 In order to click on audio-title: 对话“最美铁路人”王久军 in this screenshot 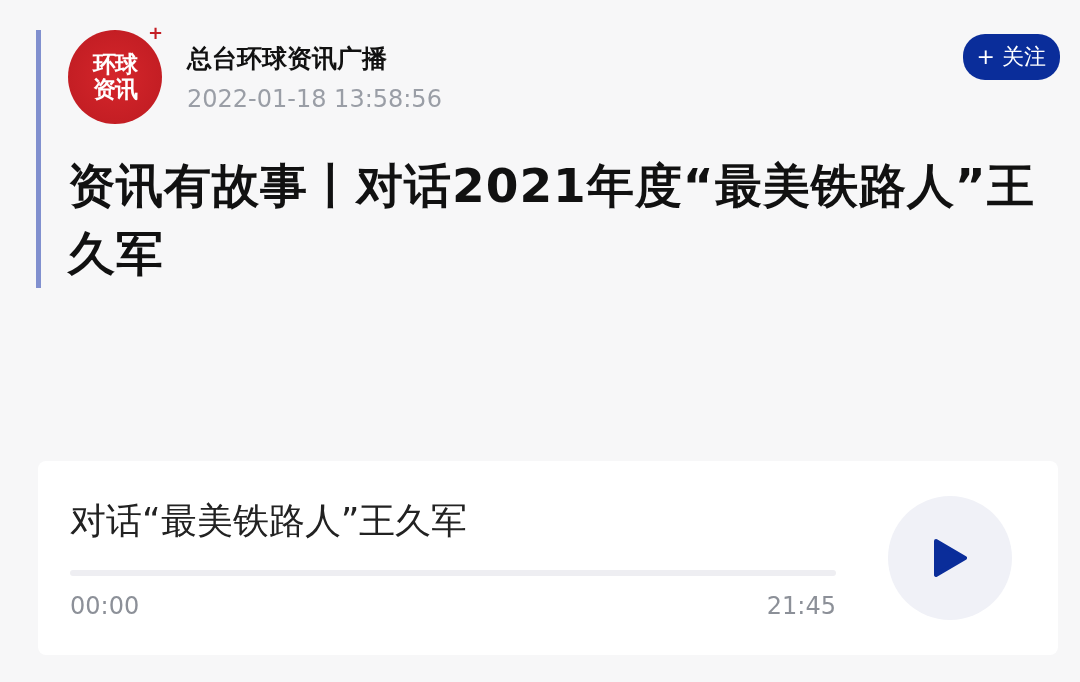, I will do `click(269, 520)`.